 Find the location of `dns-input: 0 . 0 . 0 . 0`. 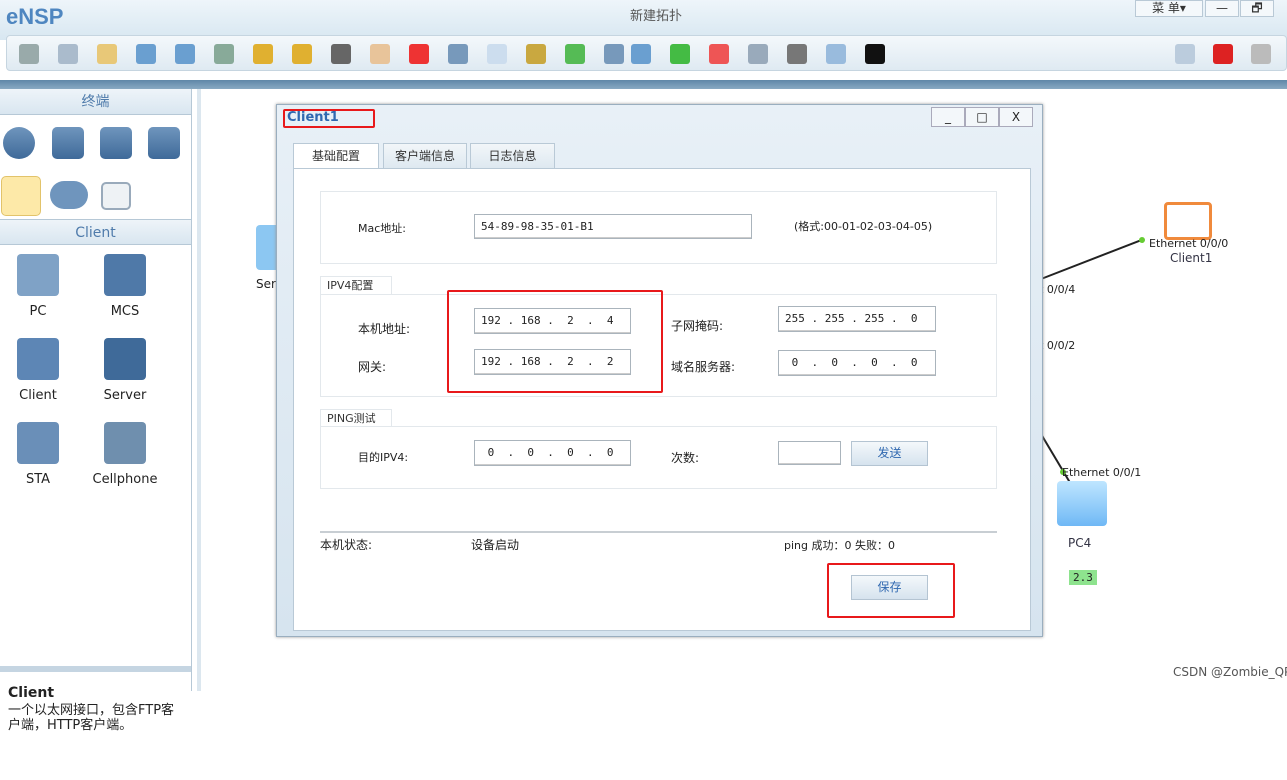

dns-input: 0 . 0 . 0 . 0 is located at coordinates (857, 363).